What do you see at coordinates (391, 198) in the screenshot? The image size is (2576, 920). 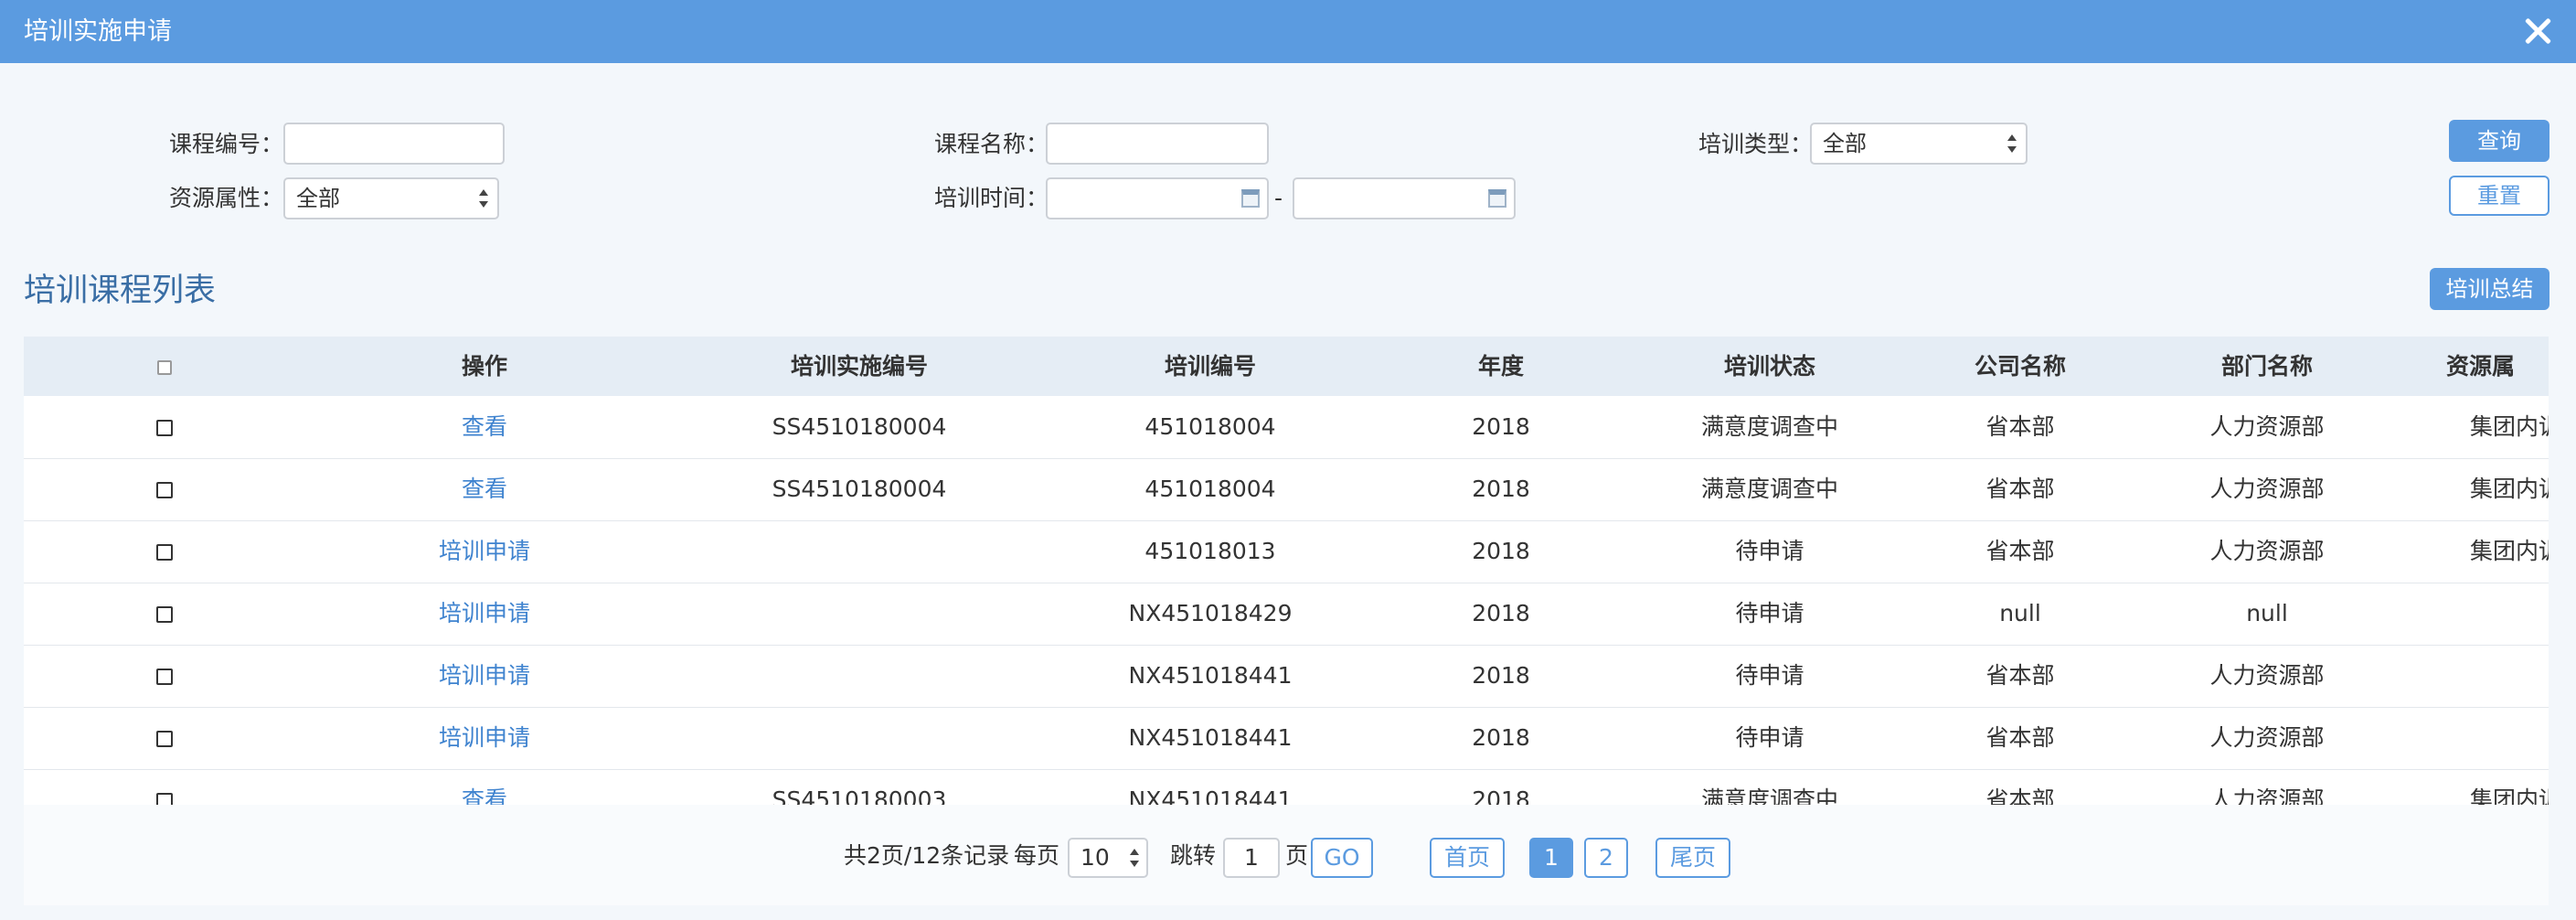 I see `resource-attr-select: 全部` at bounding box center [391, 198].